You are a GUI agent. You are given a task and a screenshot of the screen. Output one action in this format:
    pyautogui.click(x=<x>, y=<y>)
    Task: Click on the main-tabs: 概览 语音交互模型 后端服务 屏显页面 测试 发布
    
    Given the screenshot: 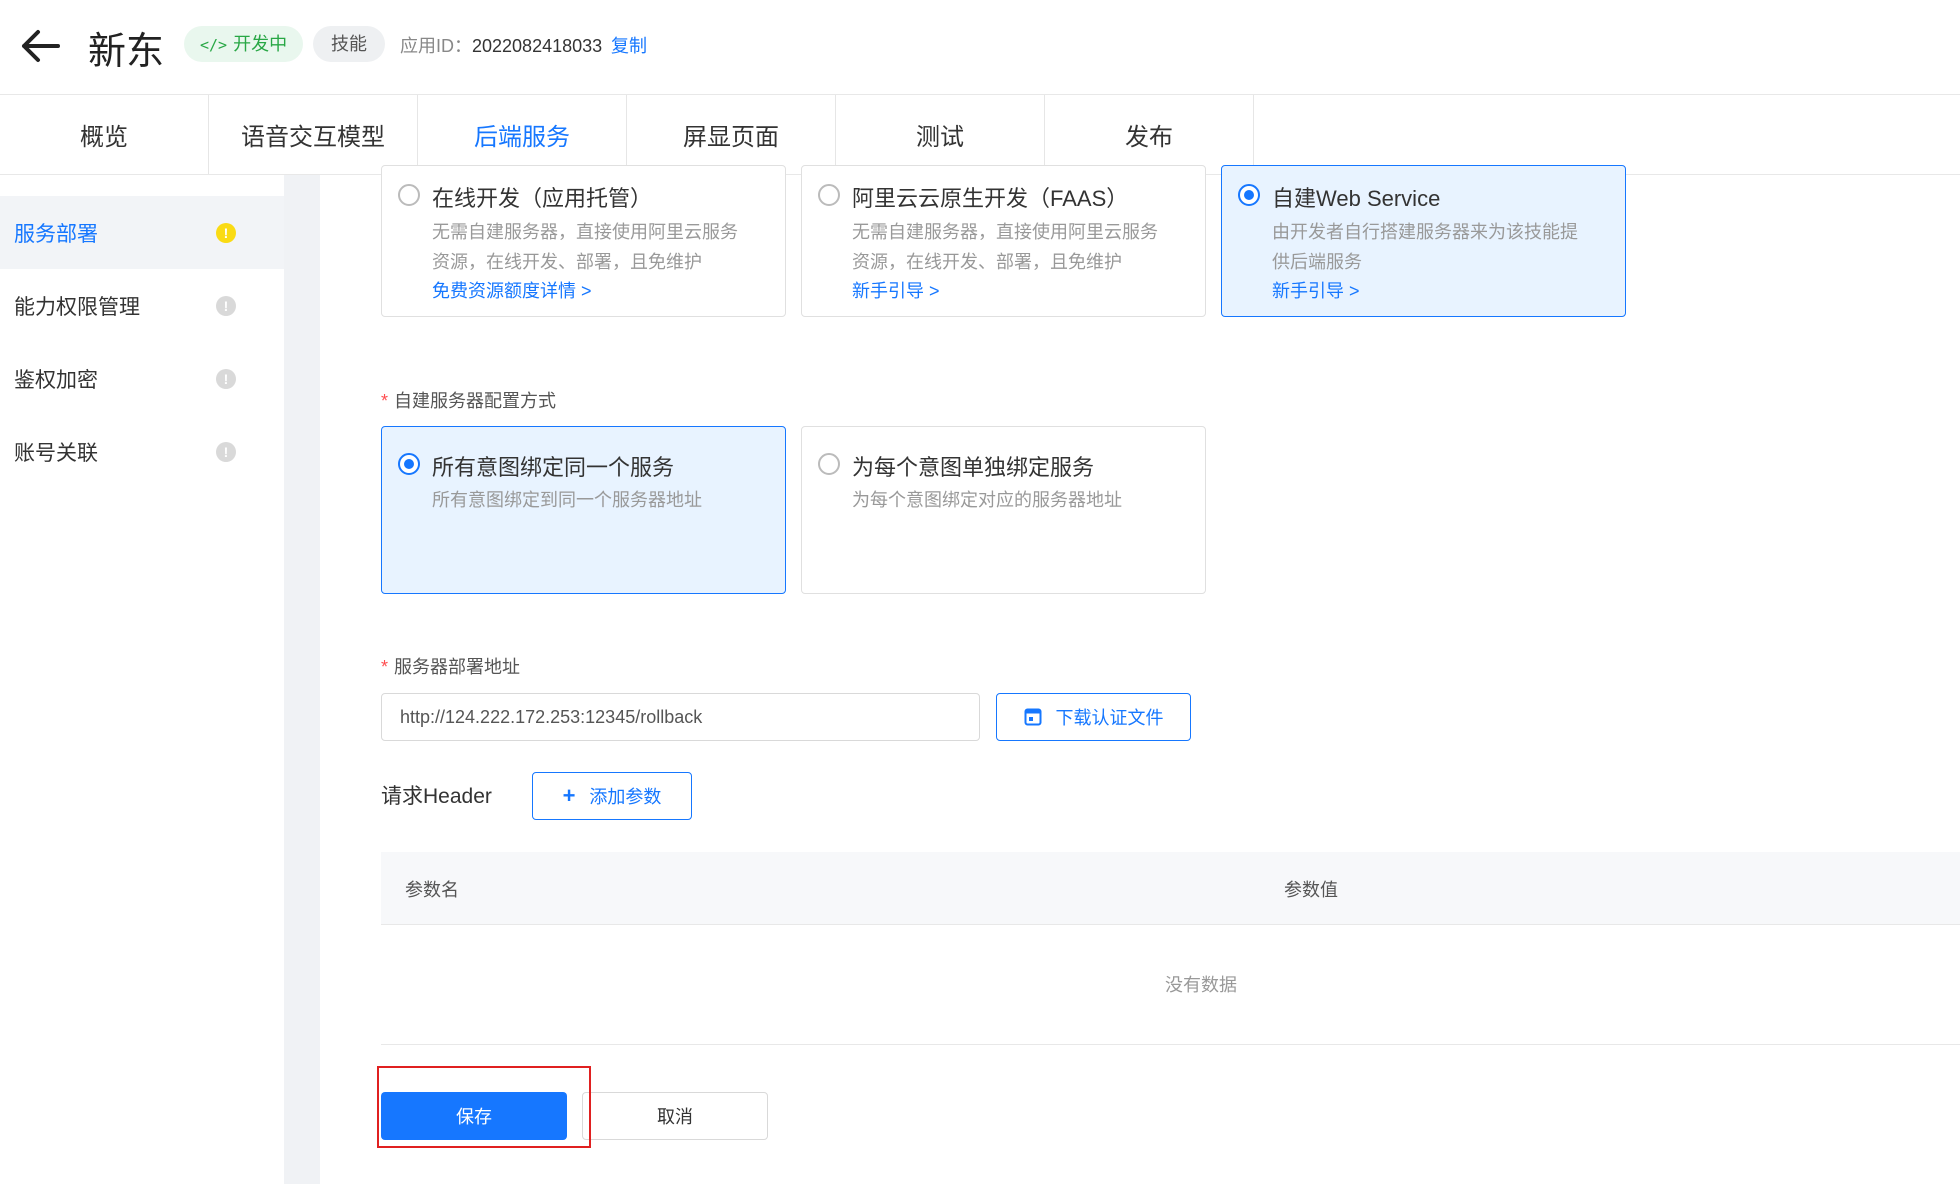 What is the action you would take?
    pyautogui.click(x=980, y=135)
    